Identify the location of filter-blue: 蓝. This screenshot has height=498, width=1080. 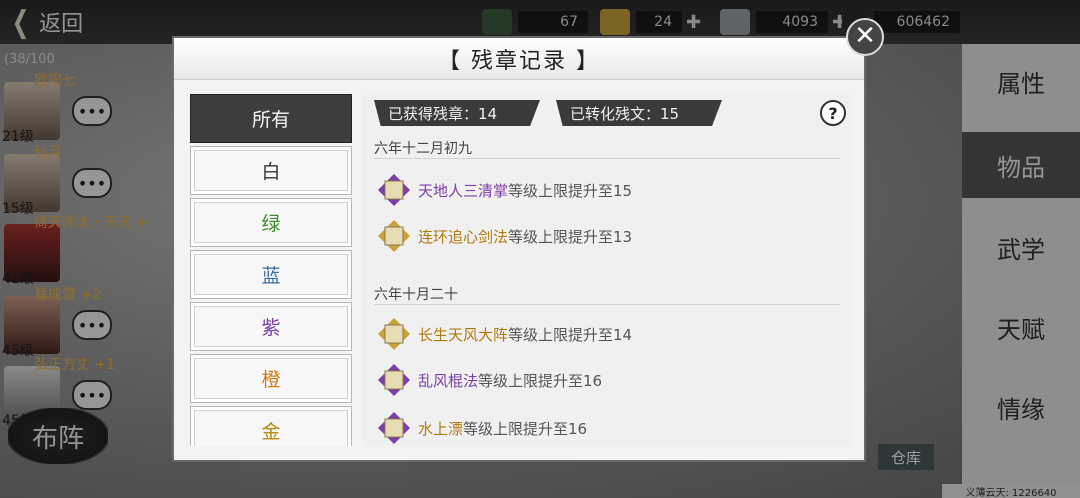
(271, 274).